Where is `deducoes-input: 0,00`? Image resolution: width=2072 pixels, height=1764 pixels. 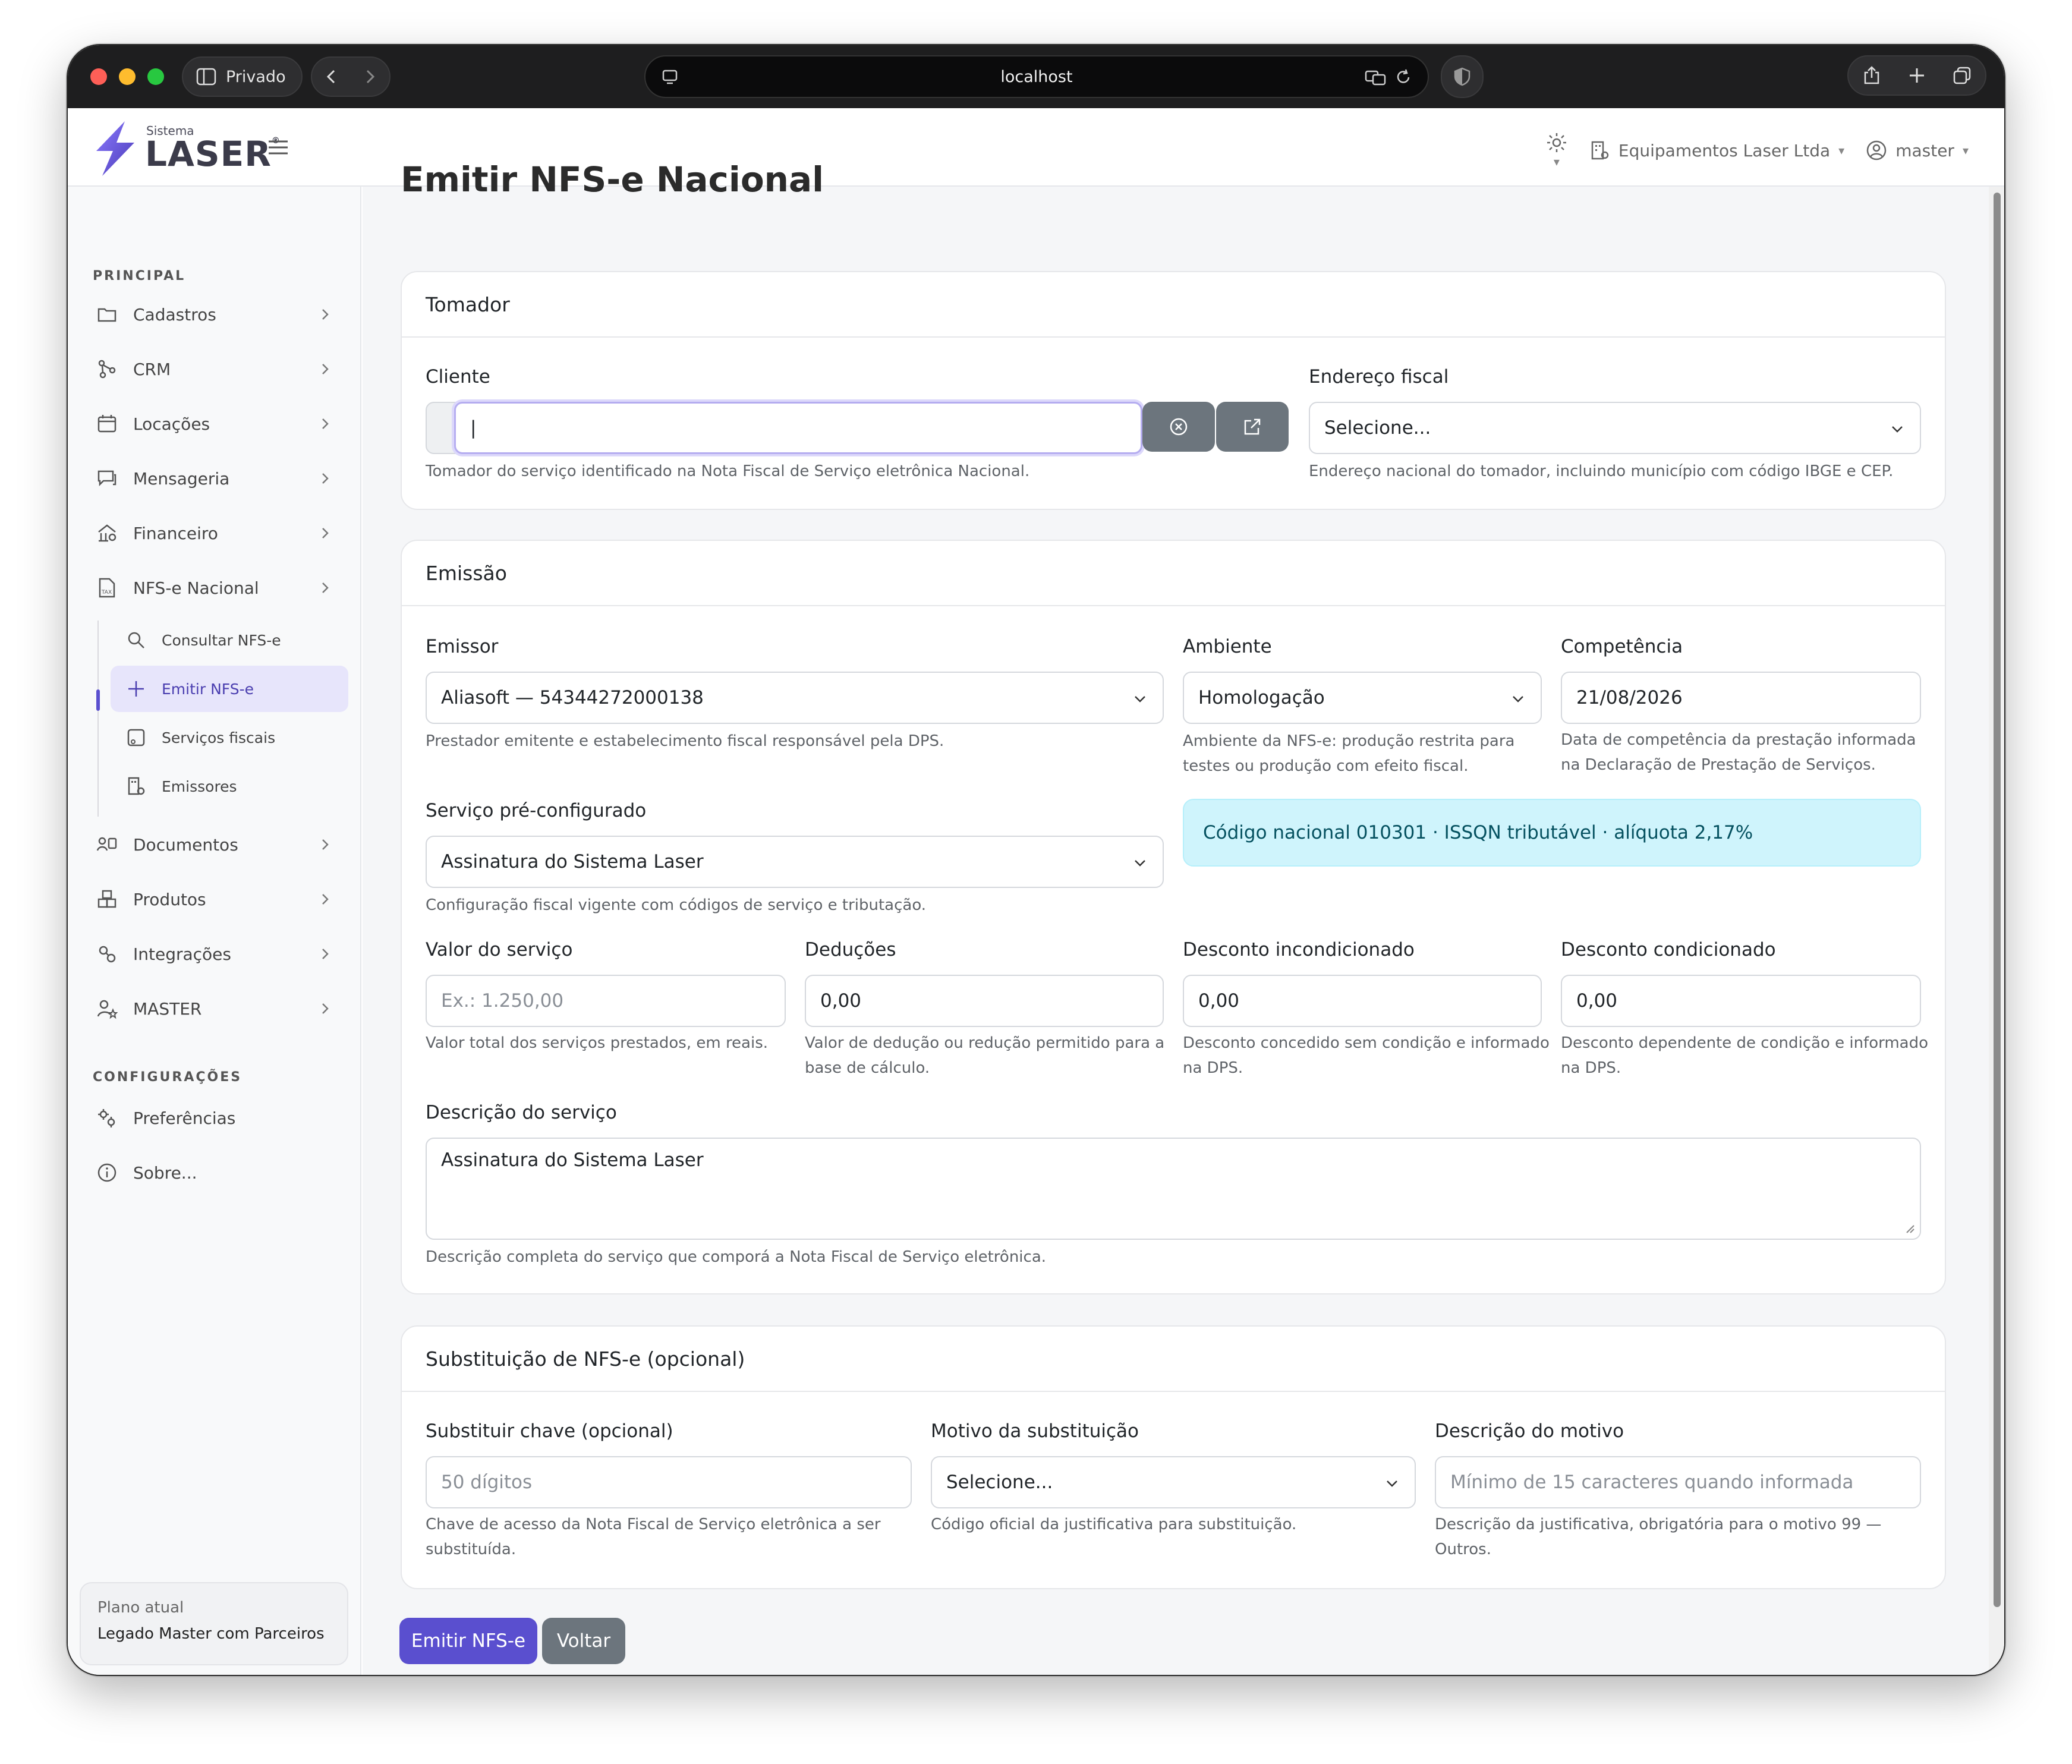
deducoes-input: 0,00 is located at coordinates (984, 1001).